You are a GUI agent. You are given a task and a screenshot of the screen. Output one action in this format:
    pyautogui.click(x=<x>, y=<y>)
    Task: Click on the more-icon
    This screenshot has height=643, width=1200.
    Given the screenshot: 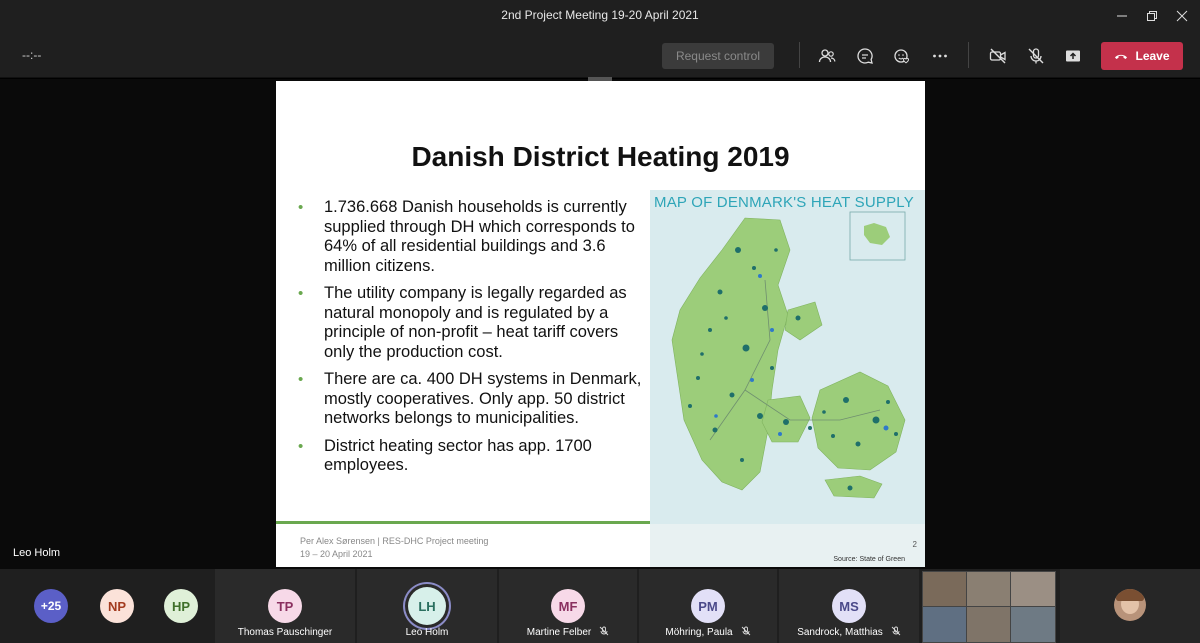 What is the action you would take?
    pyautogui.click(x=940, y=56)
    